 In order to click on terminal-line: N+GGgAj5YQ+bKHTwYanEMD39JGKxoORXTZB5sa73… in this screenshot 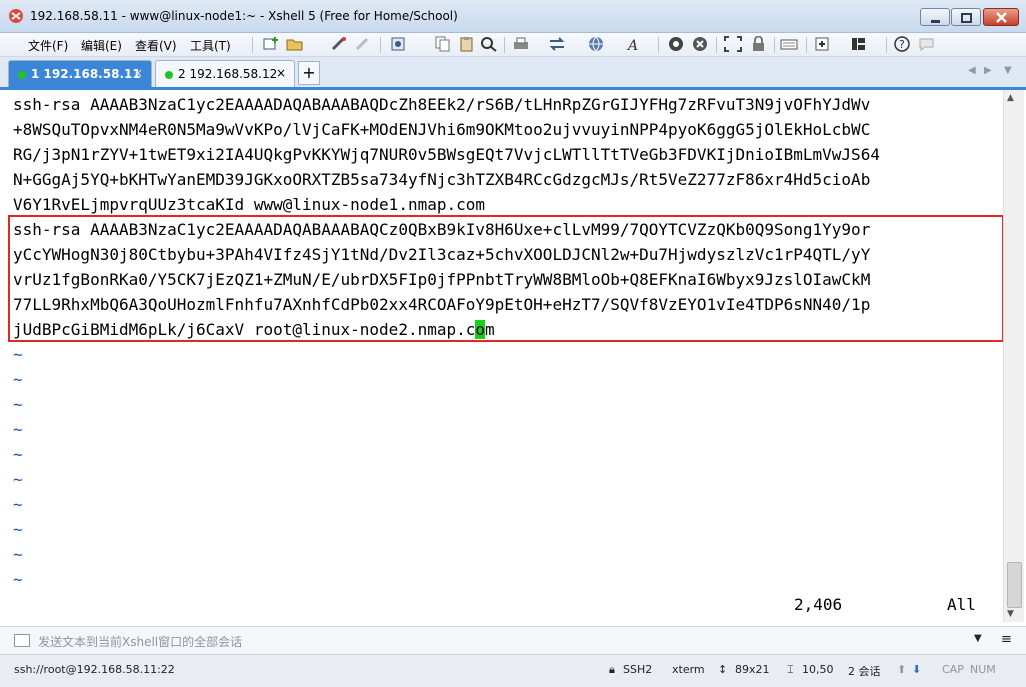, I will do `click(442, 179)`.